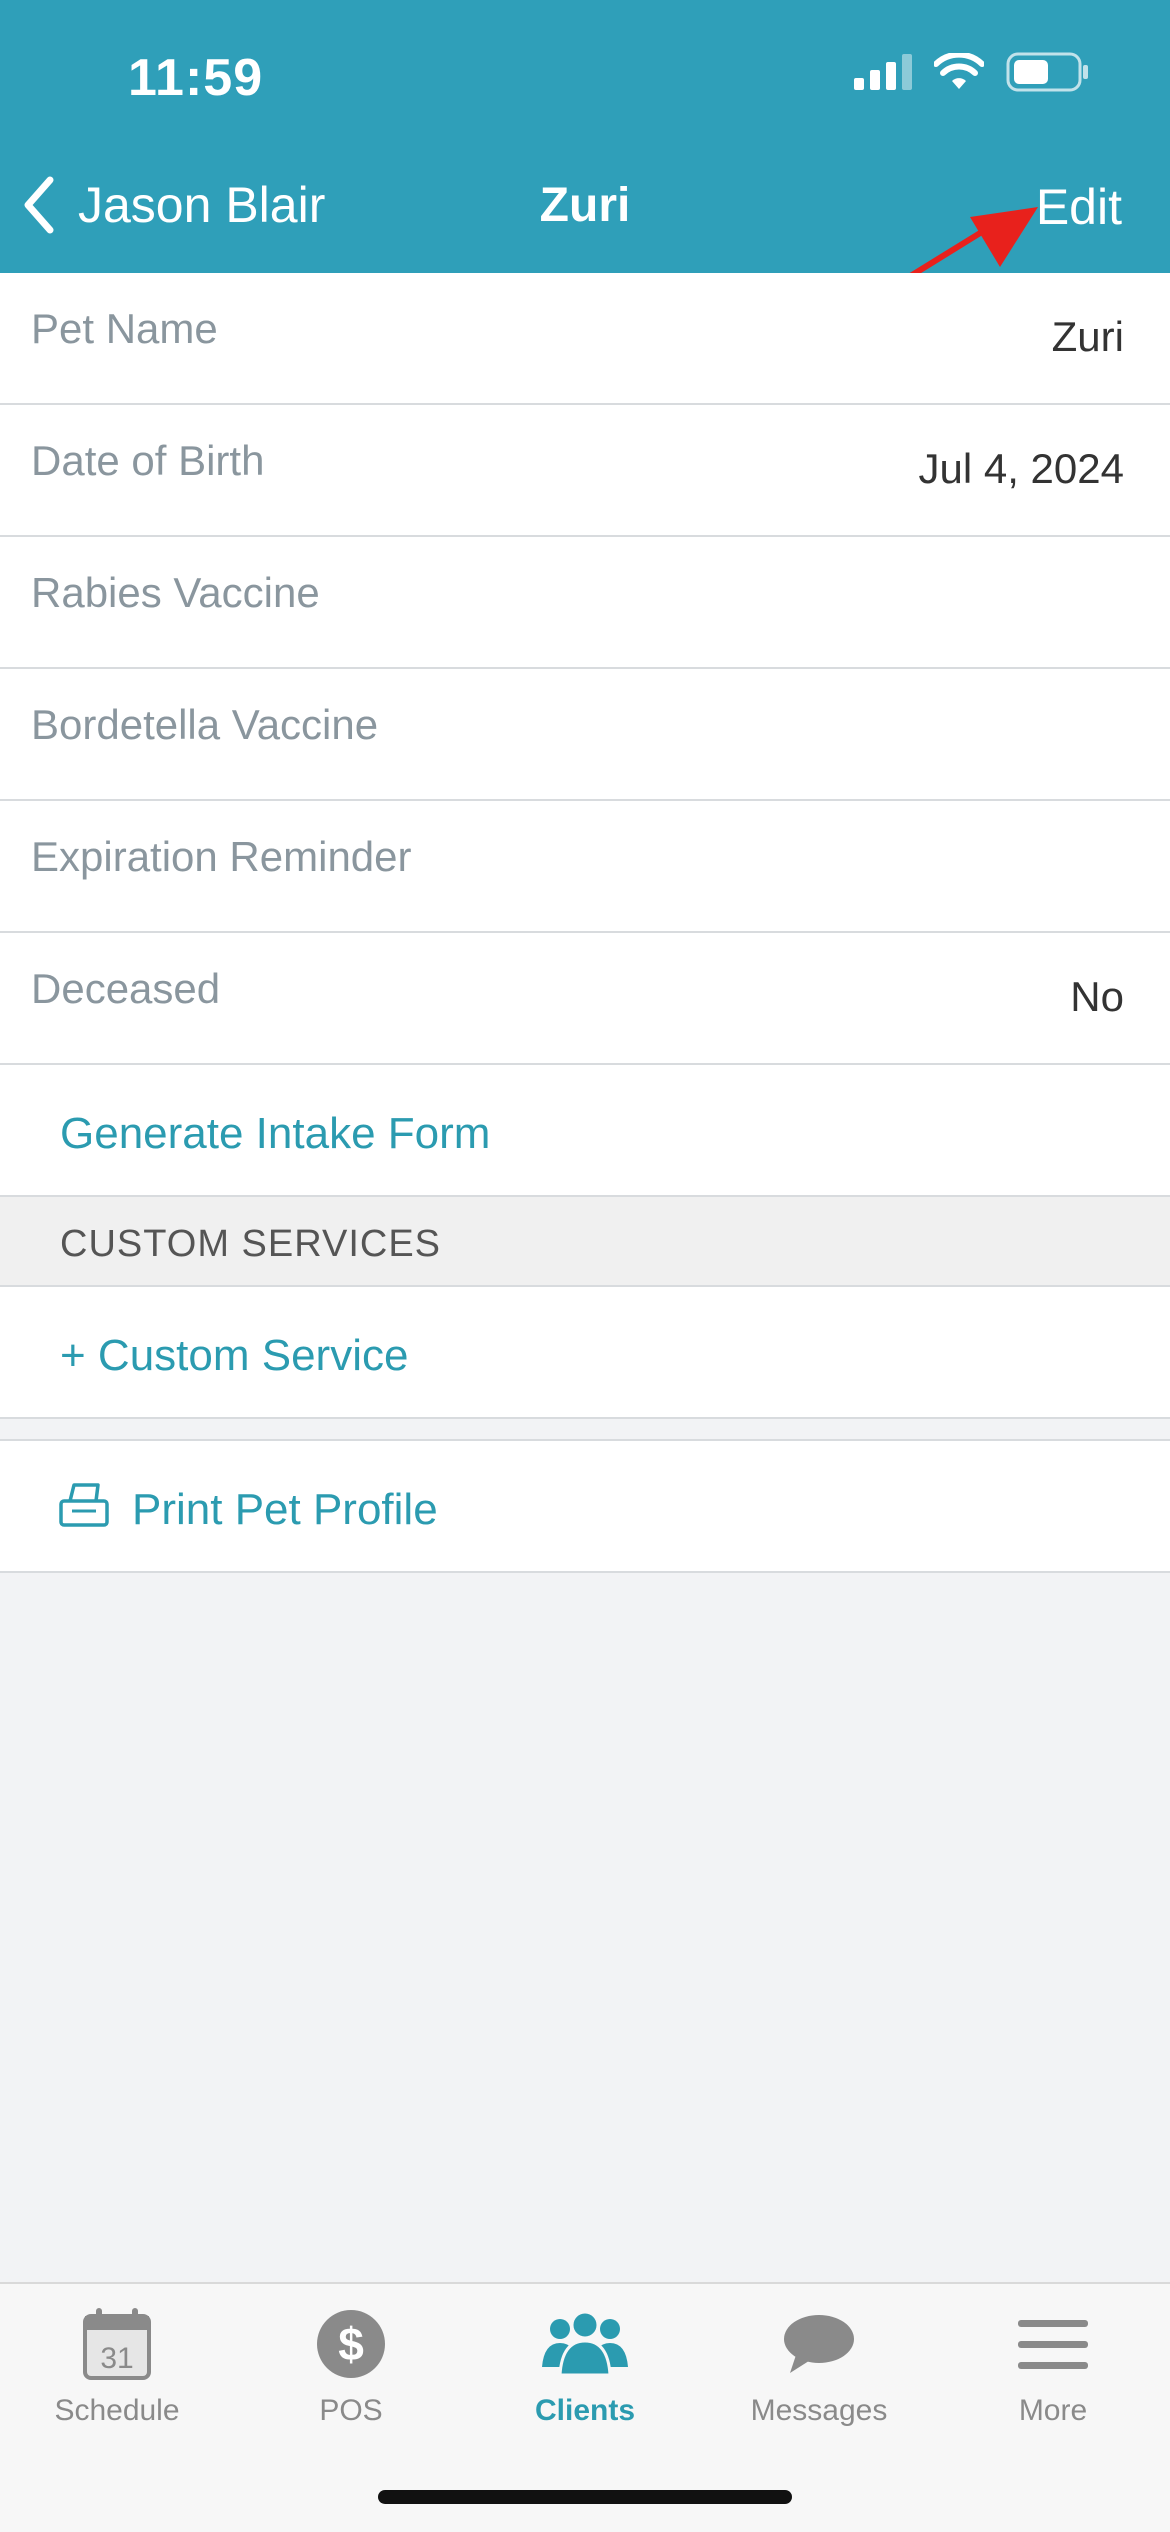 Image resolution: width=1170 pixels, height=2532 pixels. I want to click on row-label: Bordetella Vaccine, so click(205, 724).